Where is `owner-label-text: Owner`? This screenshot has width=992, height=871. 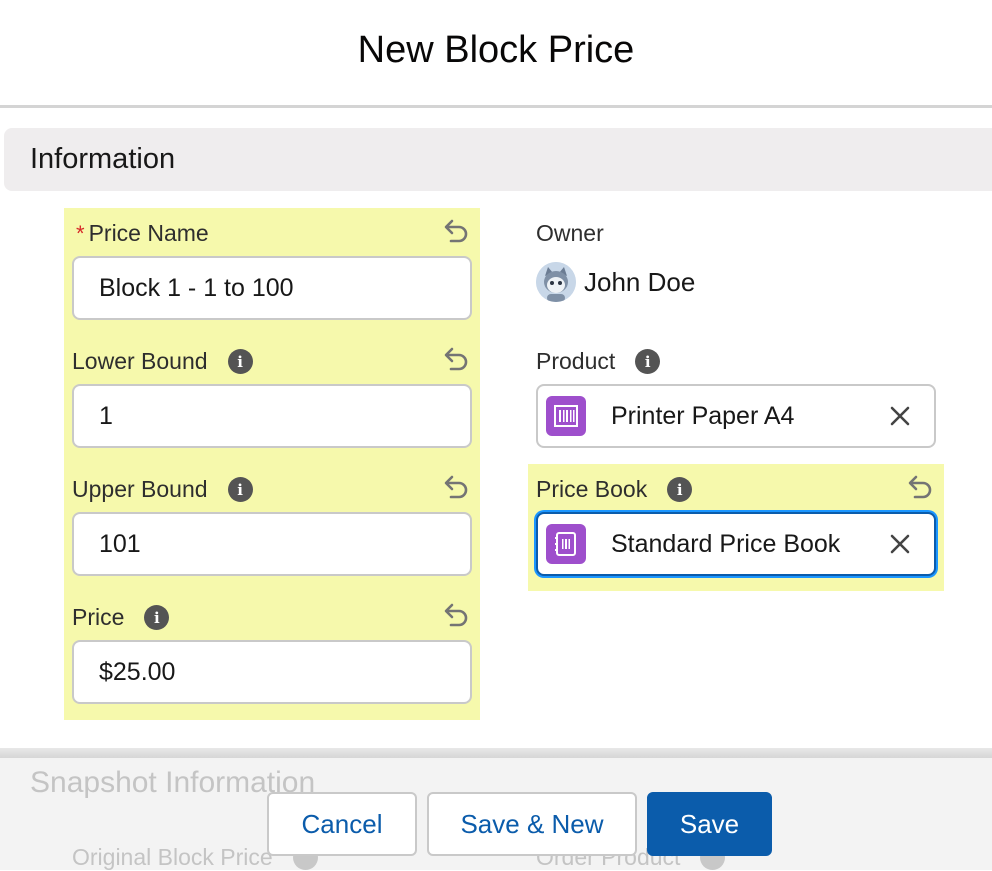 owner-label-text: Owner is located at coordinates (570, 233).